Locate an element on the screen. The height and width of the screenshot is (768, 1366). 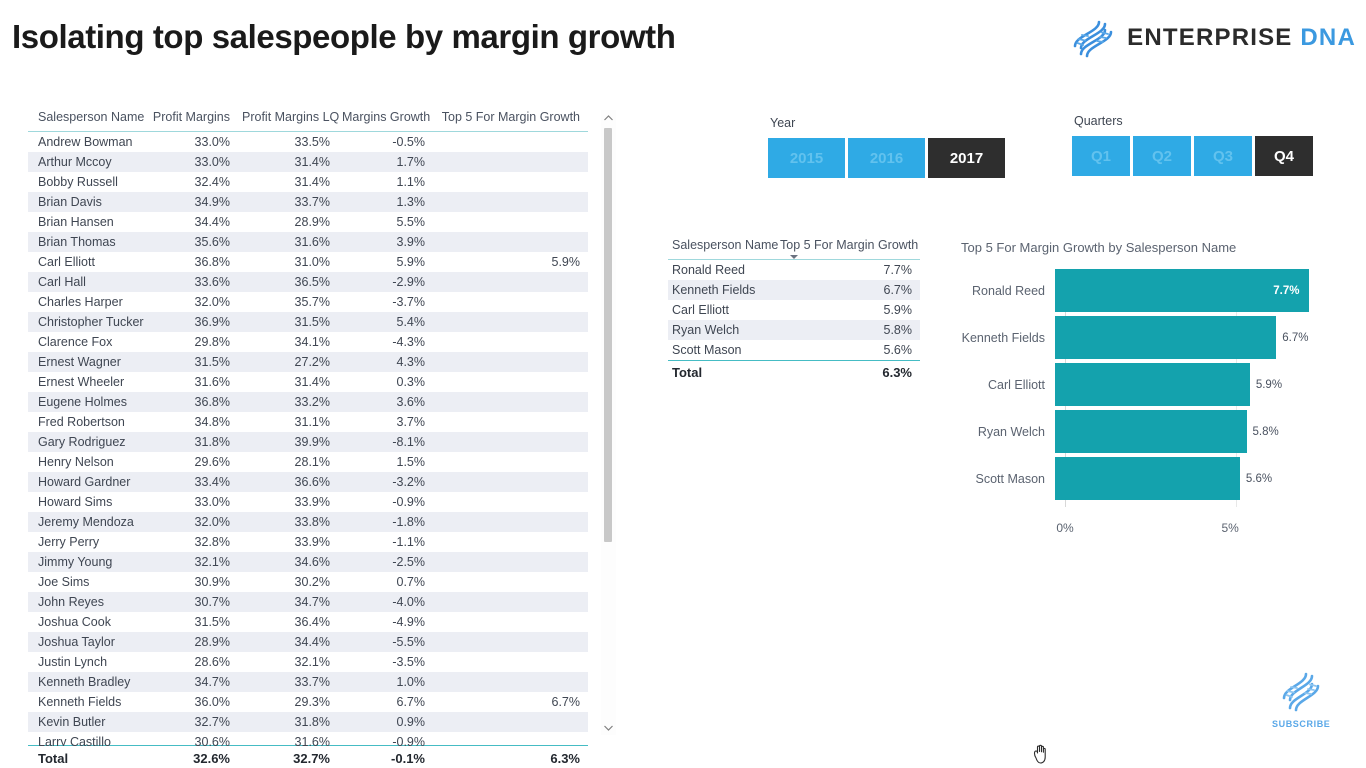
bar-chart-row: Ryan Welch 5.8% is located at coordinates (1152, 431).